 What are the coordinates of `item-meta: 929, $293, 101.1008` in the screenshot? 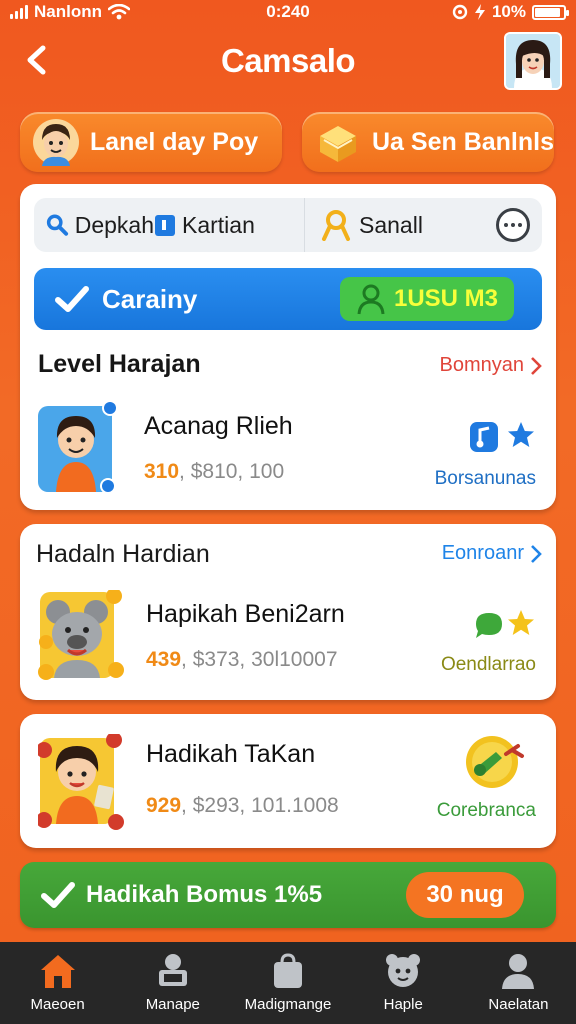 It's located at (242, 806).